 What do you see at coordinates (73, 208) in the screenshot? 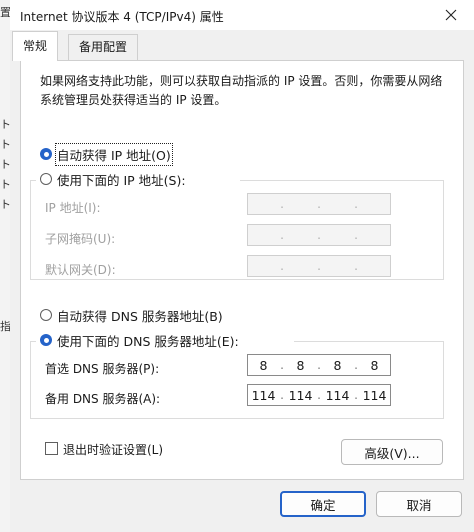
I see `ip-address-label: IP 地址(I):` at bounding box center [73, 208].